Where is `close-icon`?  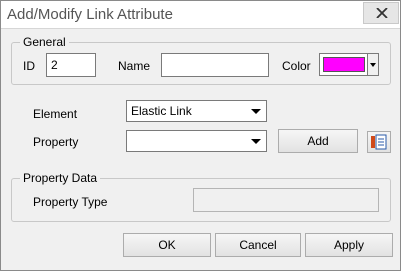 close-icon is located at coordinates (382, 13).